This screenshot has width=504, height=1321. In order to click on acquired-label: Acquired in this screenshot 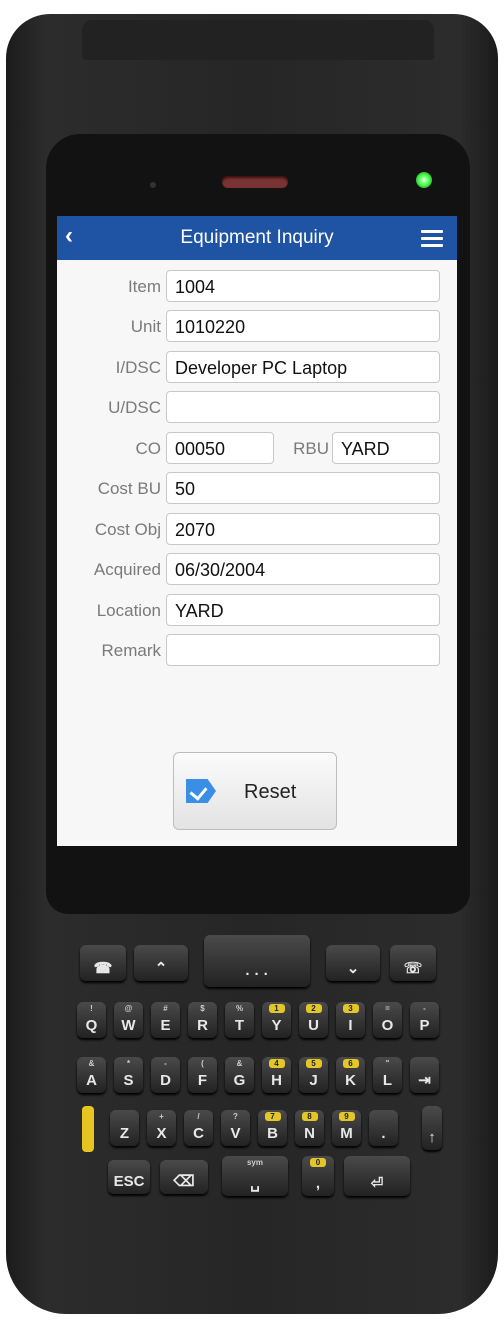, I will do `click(127, 569)`.